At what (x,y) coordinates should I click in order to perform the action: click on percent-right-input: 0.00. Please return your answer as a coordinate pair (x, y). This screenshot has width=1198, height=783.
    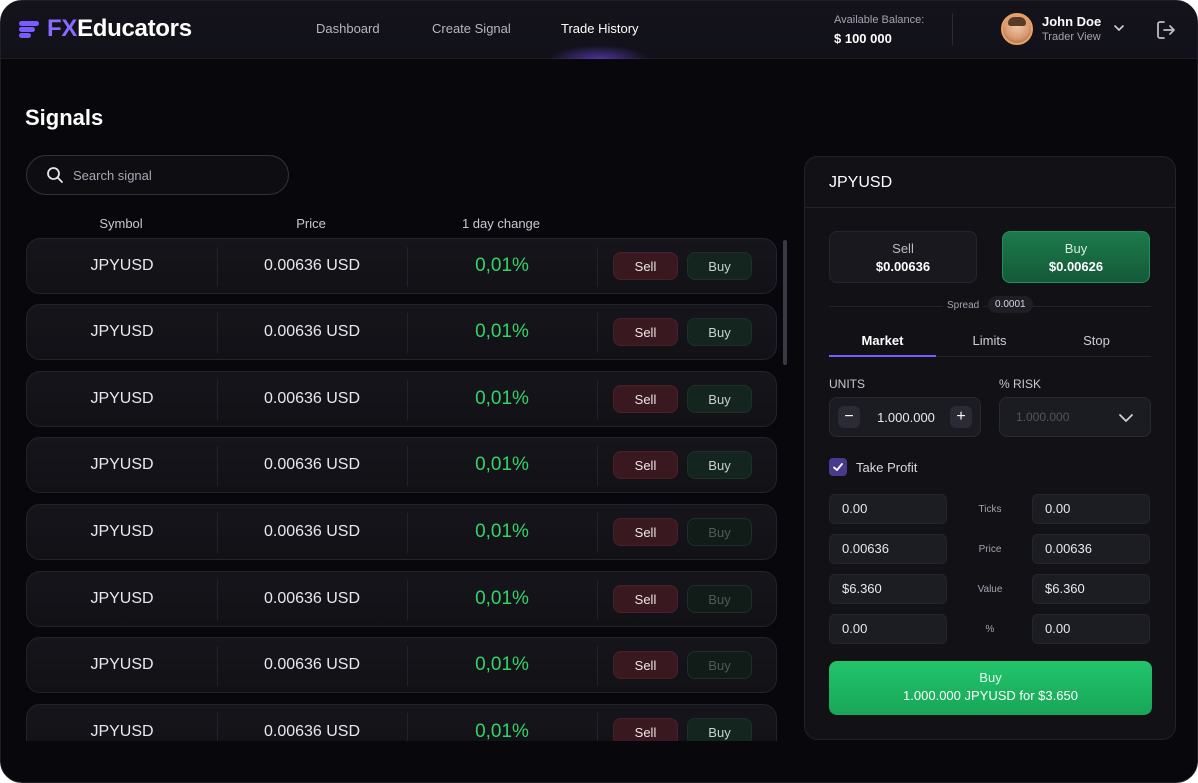
    Looking at the image, I should click on (1091, 629).